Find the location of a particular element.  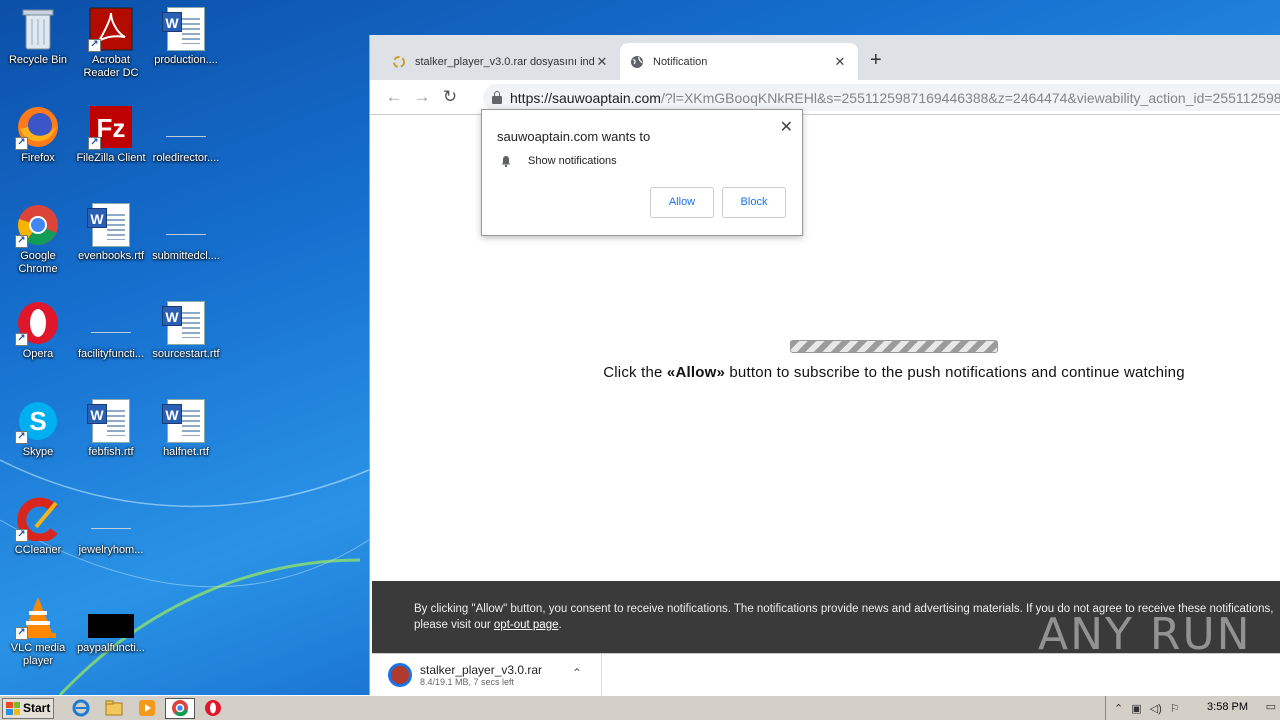

desktop-icon-chrome: ↗ Google Chrome is located at coordinates (38, 239).